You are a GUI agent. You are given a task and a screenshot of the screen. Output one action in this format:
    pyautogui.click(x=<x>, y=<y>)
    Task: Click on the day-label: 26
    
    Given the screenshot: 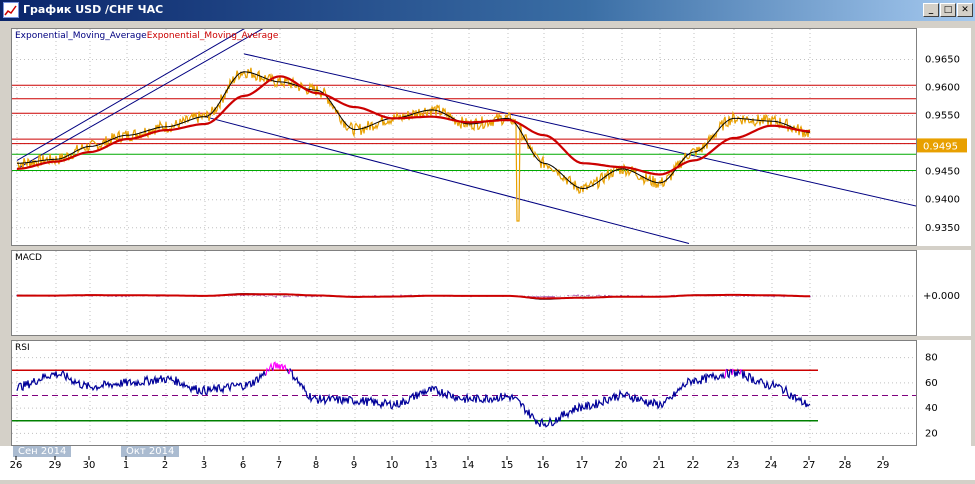 What is the action you would take?
    pyautogui.click(x=16, y=465)
    